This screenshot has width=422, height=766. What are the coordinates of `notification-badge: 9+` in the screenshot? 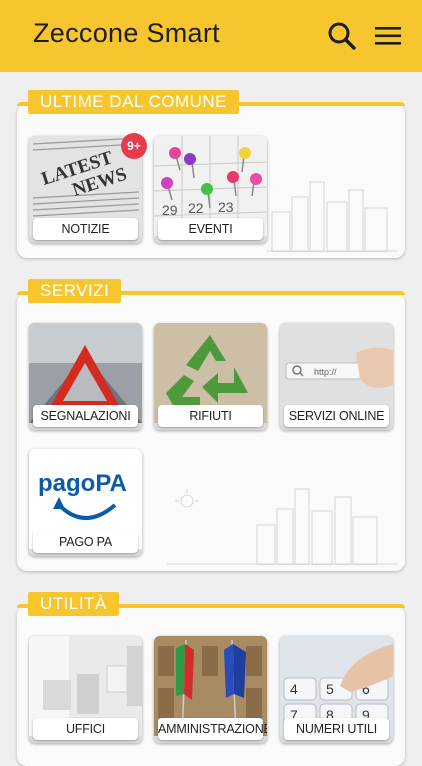 It's located at (134, 146).